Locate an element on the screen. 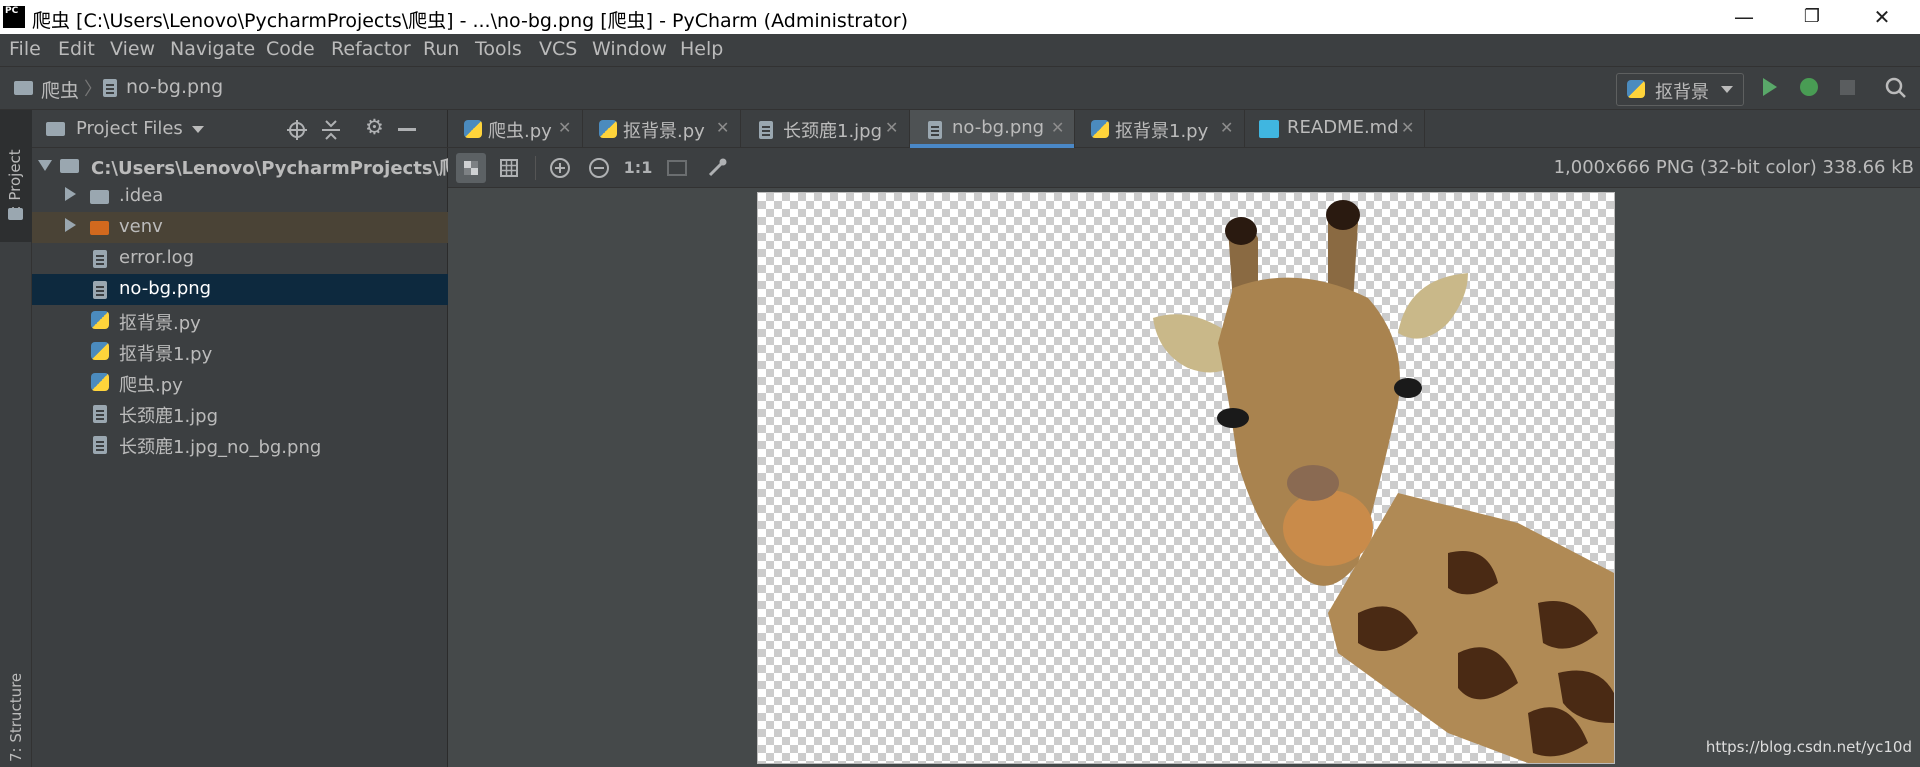 The height and width of the screenshot is (767, 1920). tree-item-giraffe-no-bg-png: 长颈鹿1.jpg_no_bg.png is located at coordinates (240, 444).